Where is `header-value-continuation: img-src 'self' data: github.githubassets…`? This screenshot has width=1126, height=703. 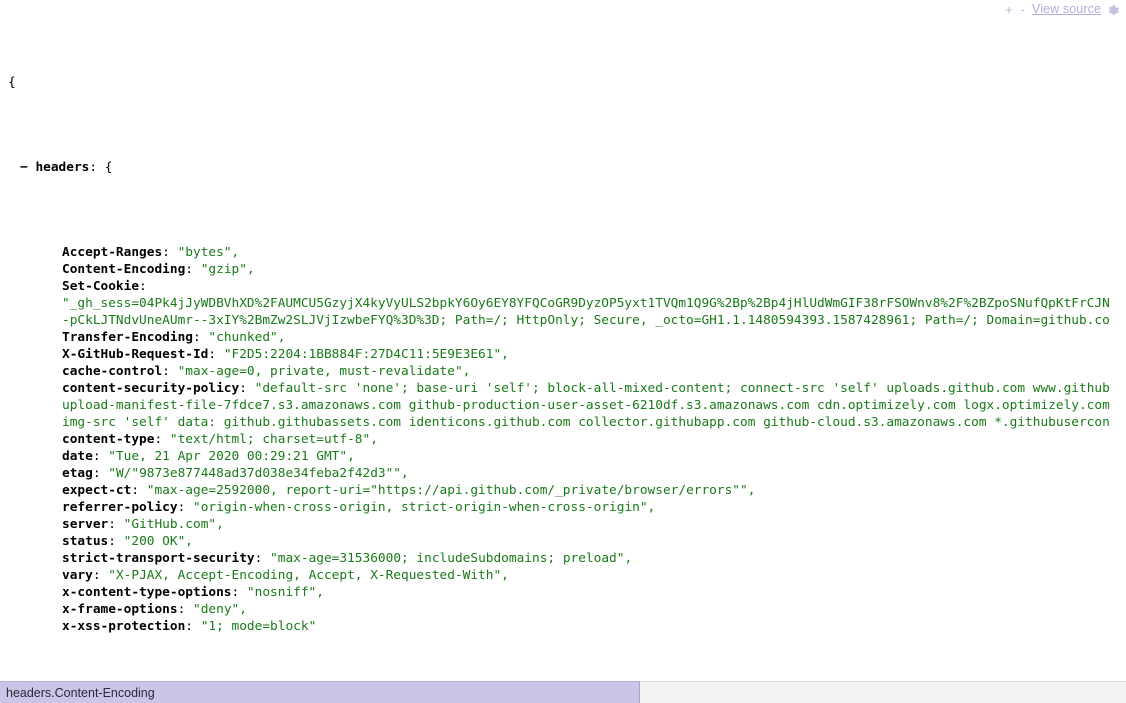
header-value-continuation: img-src 'self' data: github.githubassets… is located at coordinates (586, 422).